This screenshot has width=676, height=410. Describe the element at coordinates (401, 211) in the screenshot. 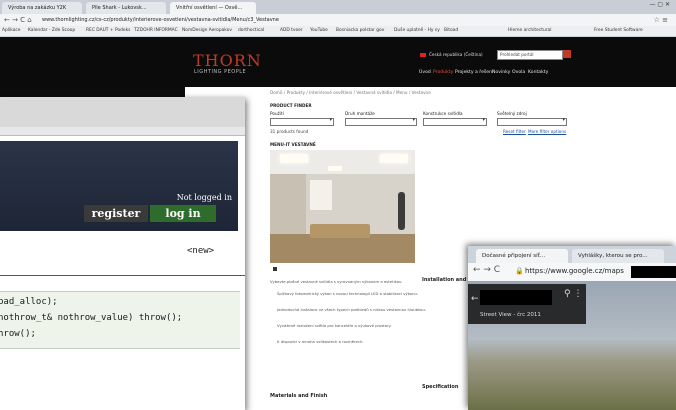

I see `person` at that location.